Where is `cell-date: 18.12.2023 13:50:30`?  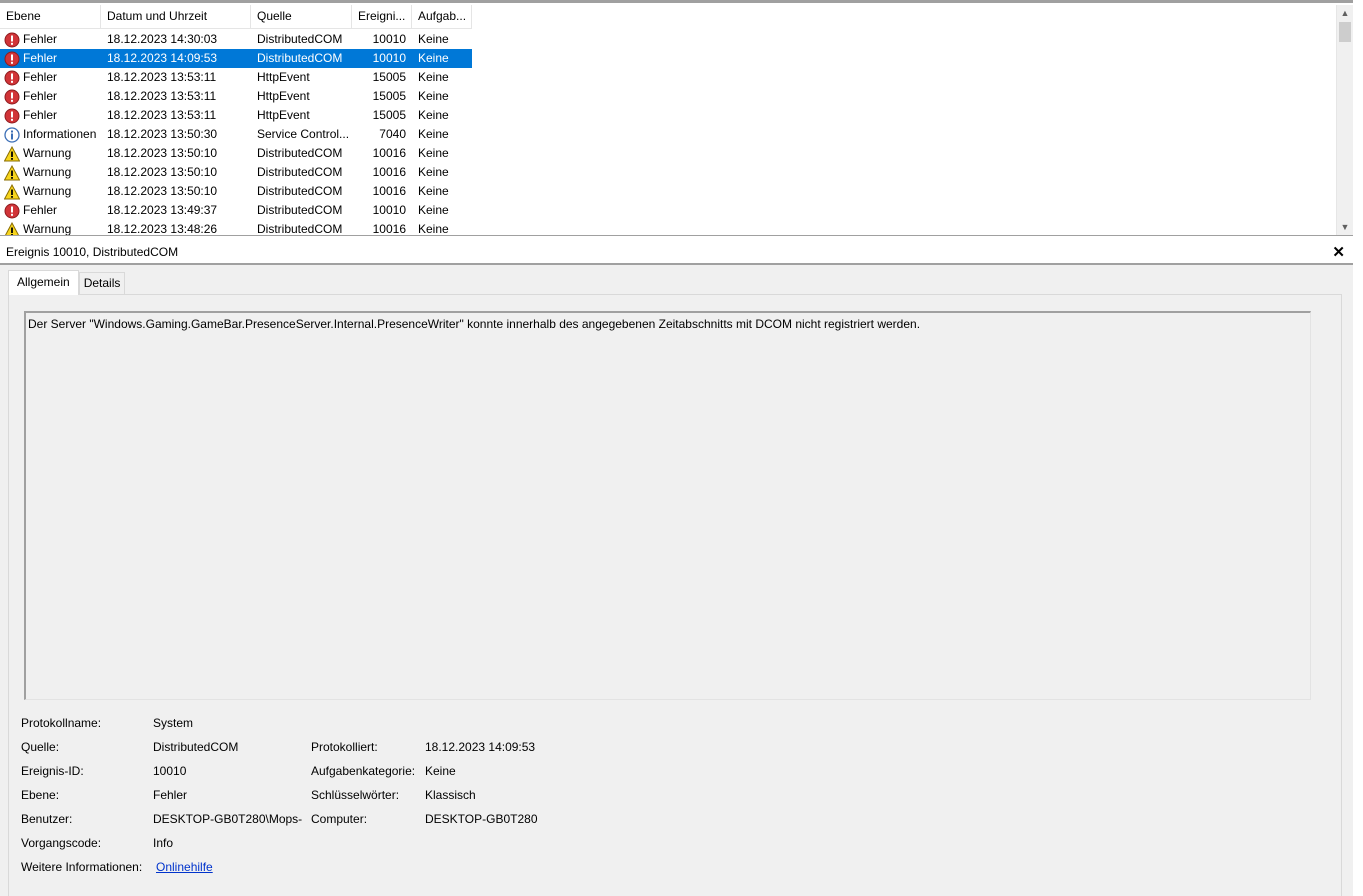 cell-date: 18.12.2023 13:50:30 is located at coordinates (162, 134).